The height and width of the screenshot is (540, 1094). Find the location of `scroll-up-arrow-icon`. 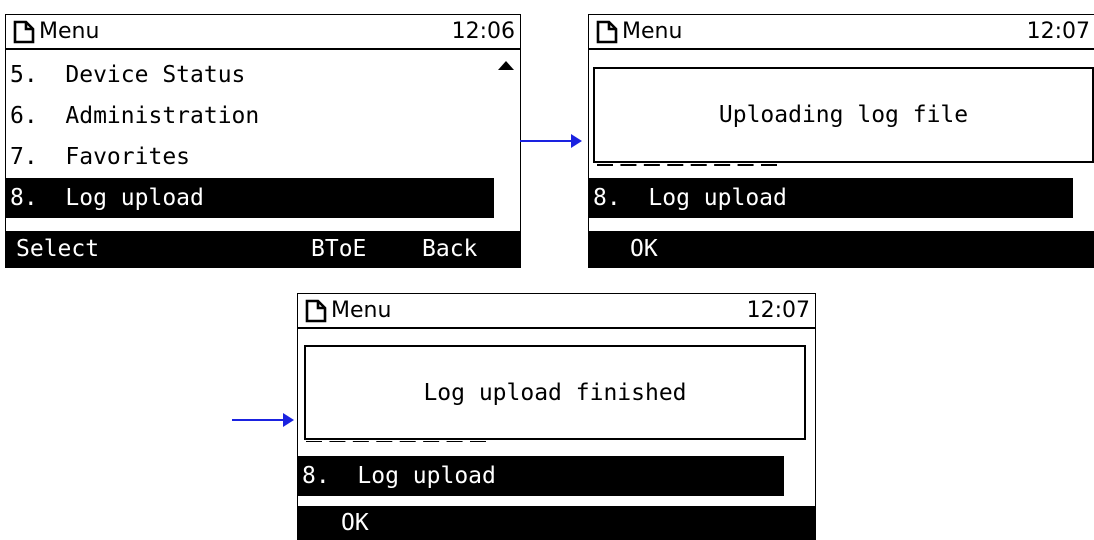

scroll-up-arrow-icon is located at coordinates (506, 65).